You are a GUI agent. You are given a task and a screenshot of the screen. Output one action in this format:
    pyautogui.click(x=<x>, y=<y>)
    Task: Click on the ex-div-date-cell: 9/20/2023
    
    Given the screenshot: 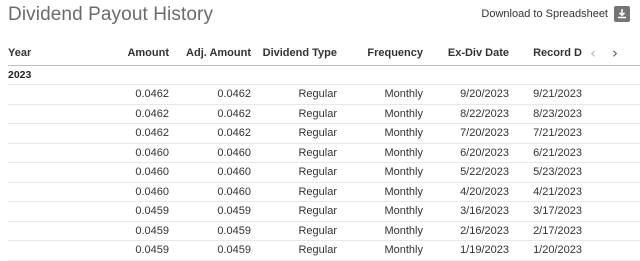 What is the action you would take?
    pyautogui.click(x=466, y=94)
    